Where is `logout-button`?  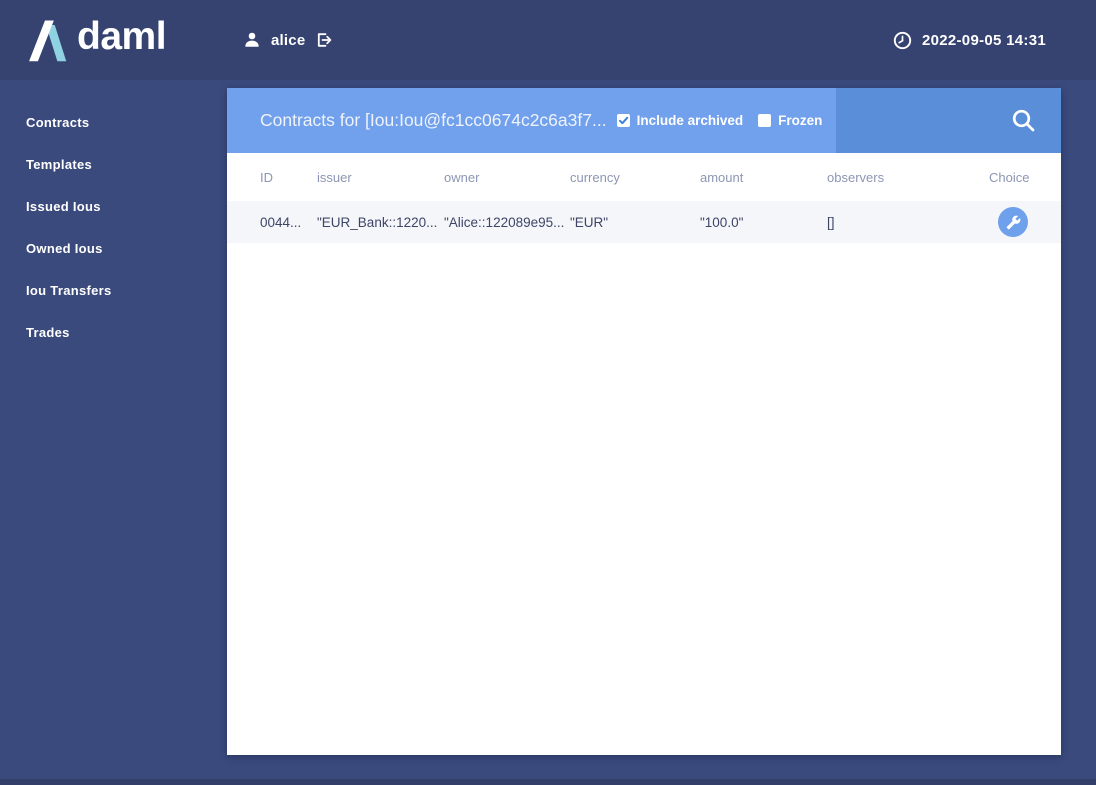
logout-button is located at coordinates (324, 40).